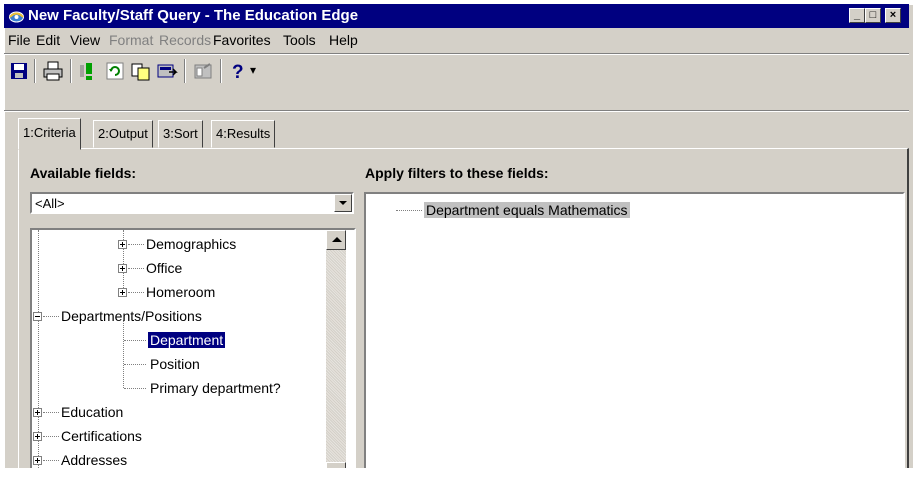 The height and width of the screenshot is (480, 913). I want to click on menu-help: Help, so click(343, 40).